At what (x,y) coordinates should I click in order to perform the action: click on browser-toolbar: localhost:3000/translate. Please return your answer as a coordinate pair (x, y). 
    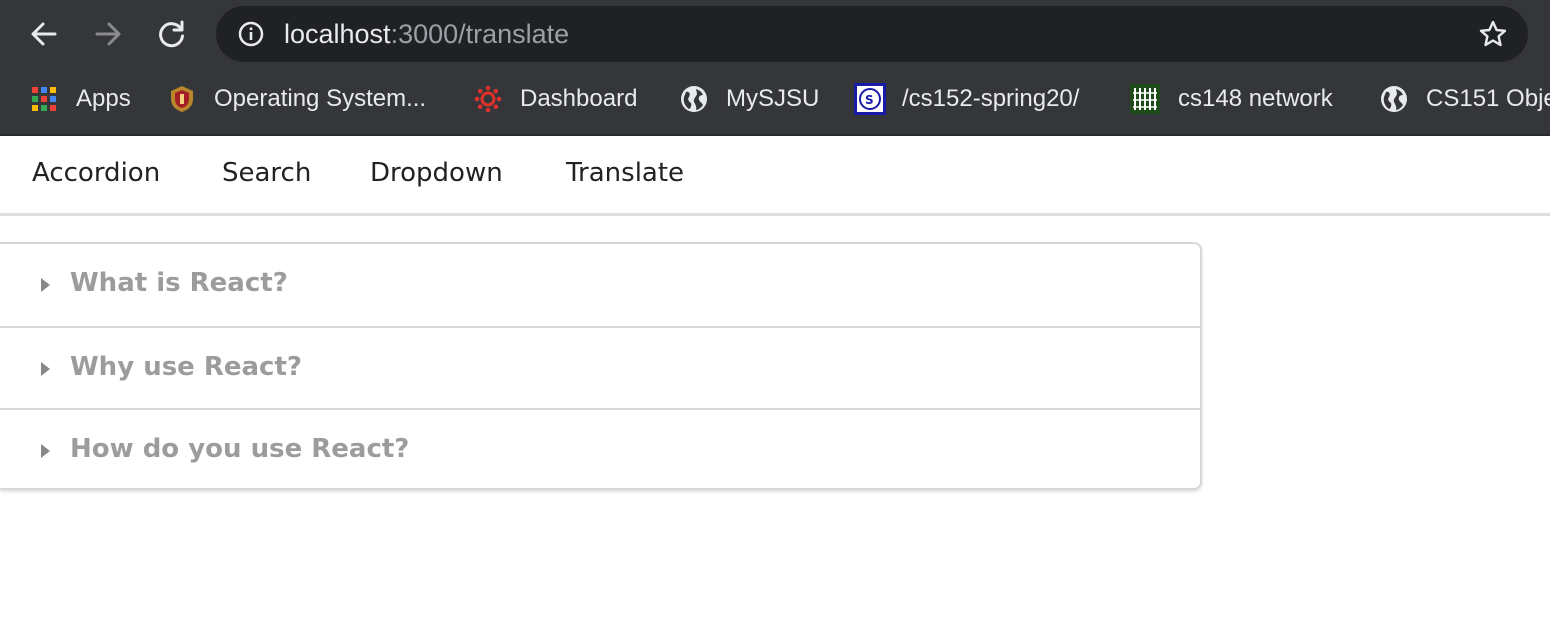
    Looking at the image, I should click on (775, 34).